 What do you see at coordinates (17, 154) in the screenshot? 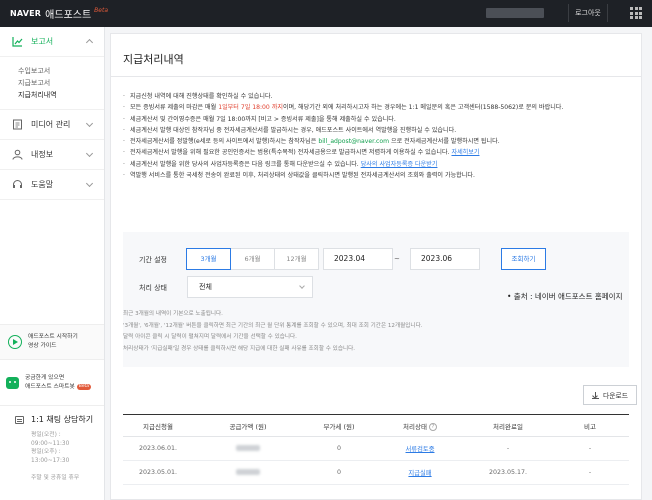
I see `user-icon` at bounding box center [17, 154].